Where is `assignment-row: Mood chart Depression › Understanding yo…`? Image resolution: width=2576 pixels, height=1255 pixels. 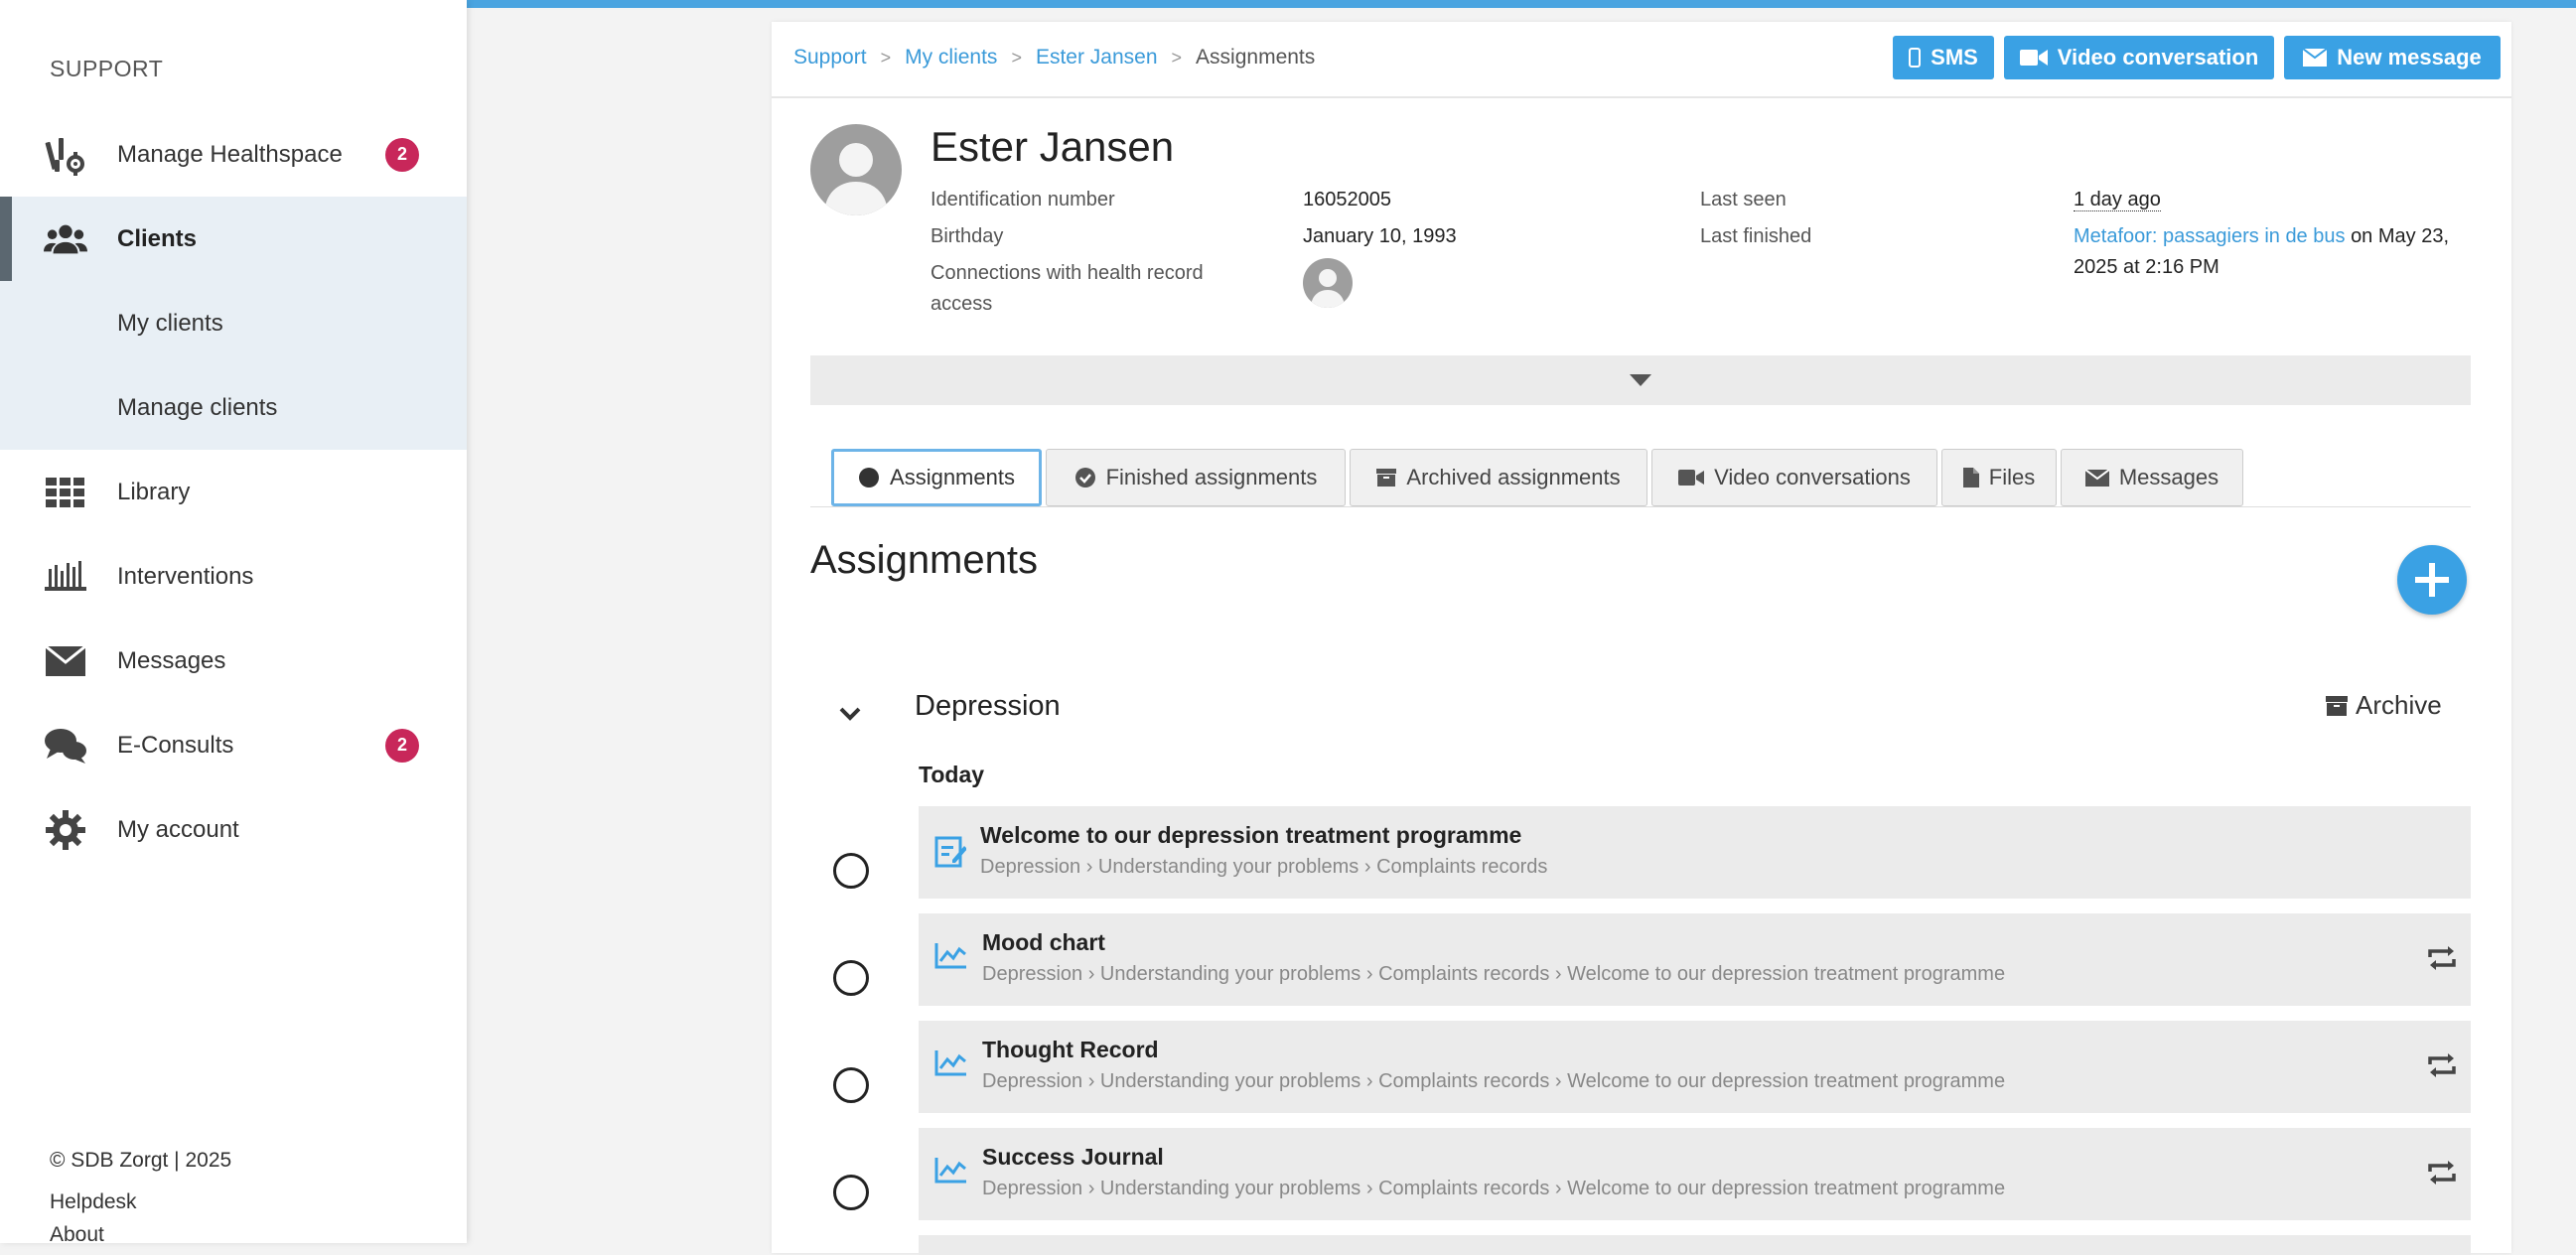 assignment-row: Mood chart Depression › Understanding yo… is located at coordinates (1695, 959).